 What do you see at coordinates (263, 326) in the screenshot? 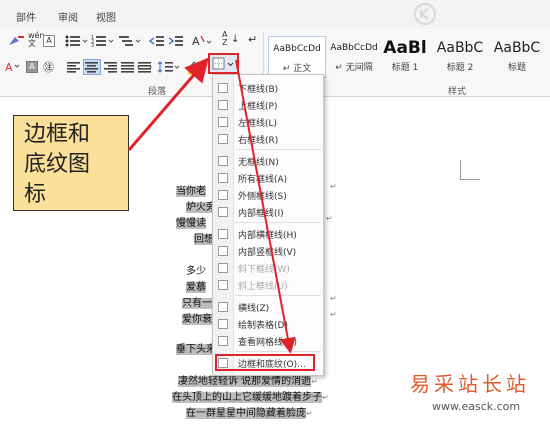
I see `menu-item-label: 绘制表格(D)` at bounding box center [263, 326].